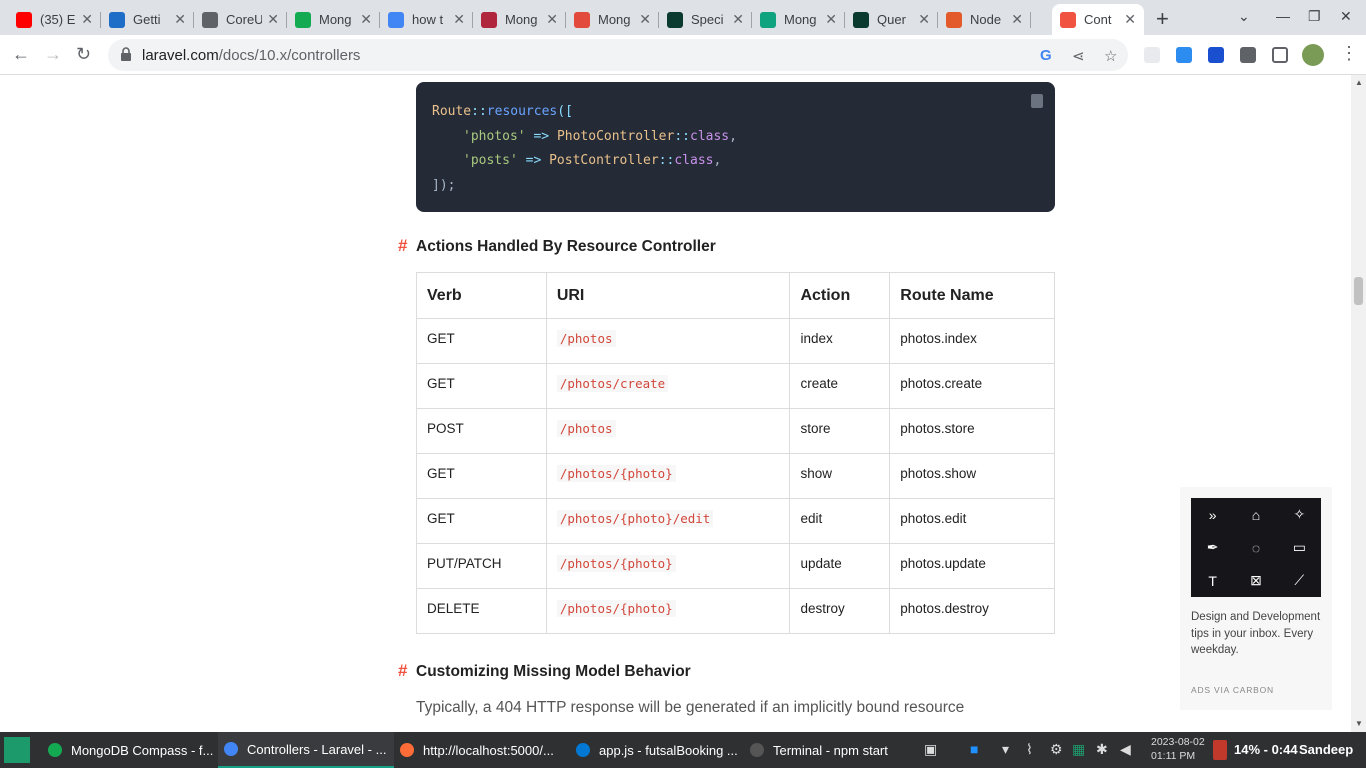 The height and width of the screenshot is (768, 1366). I want to click on workspace-icon: ■, so click(974, 749).